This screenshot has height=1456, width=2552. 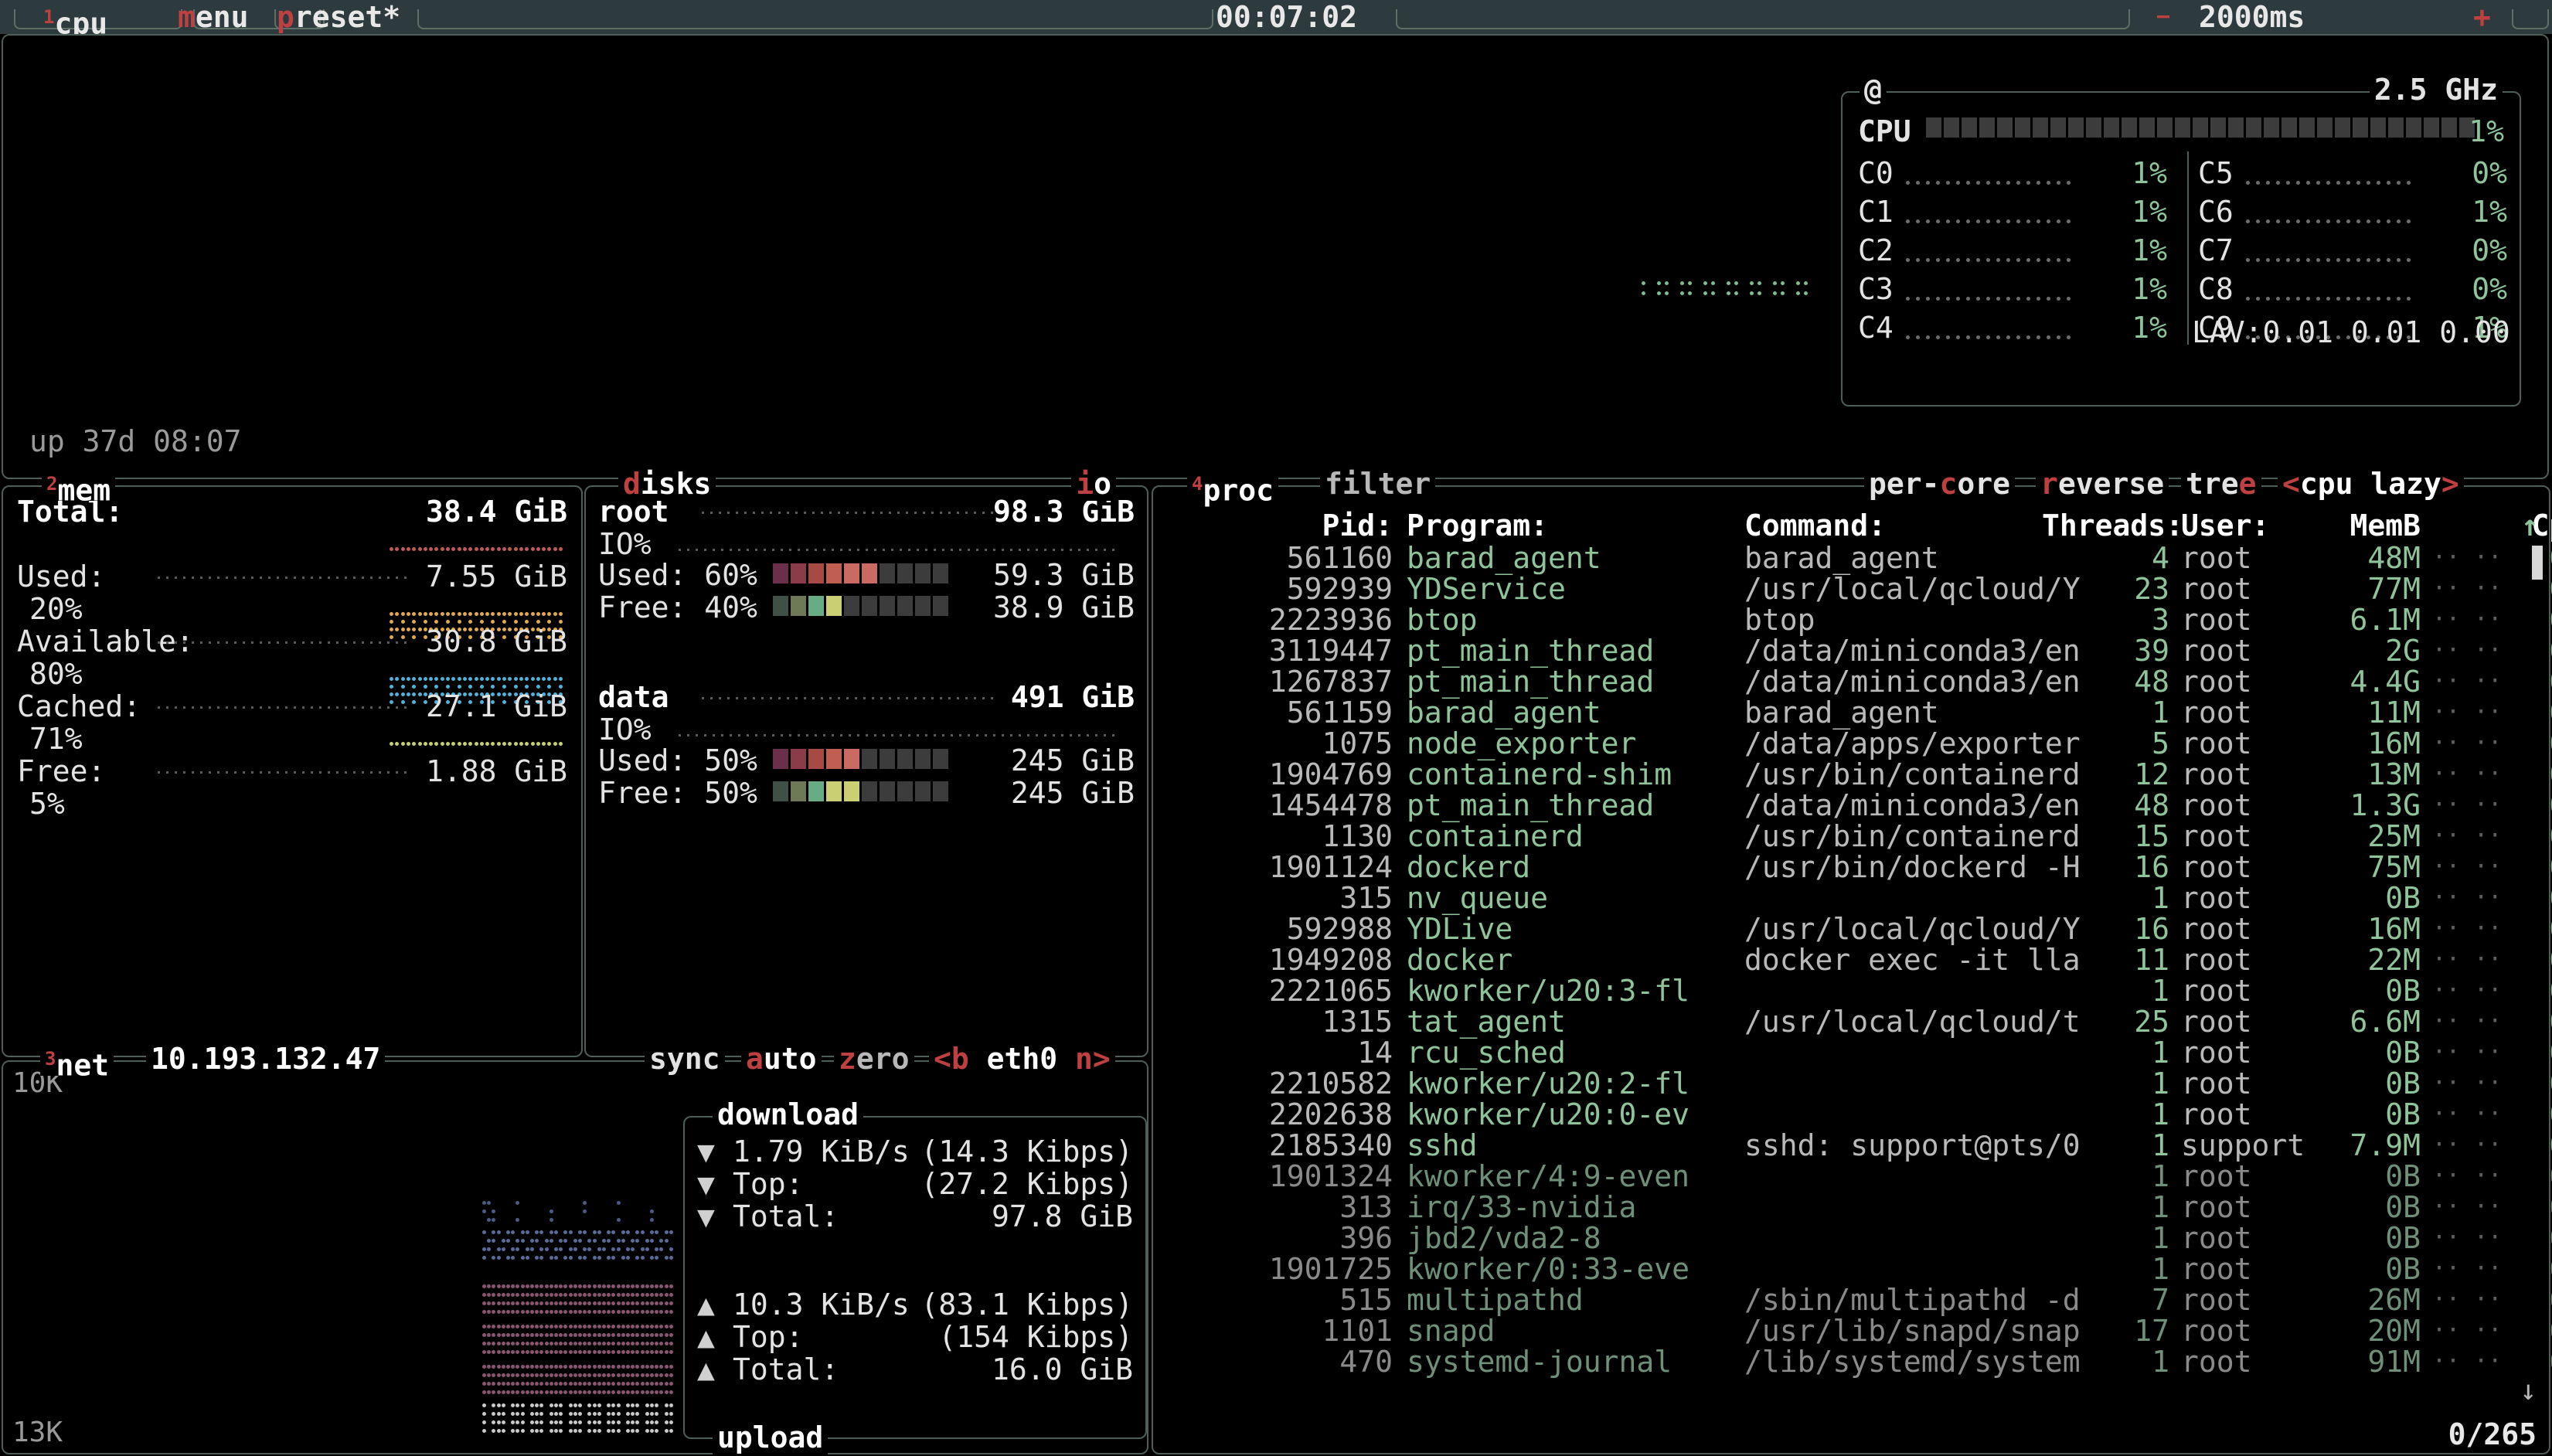 I want to click on table-row: 2210582kworker/u20:2-fl1root0B·· ··0.0, so click(x=1856, y=1083).